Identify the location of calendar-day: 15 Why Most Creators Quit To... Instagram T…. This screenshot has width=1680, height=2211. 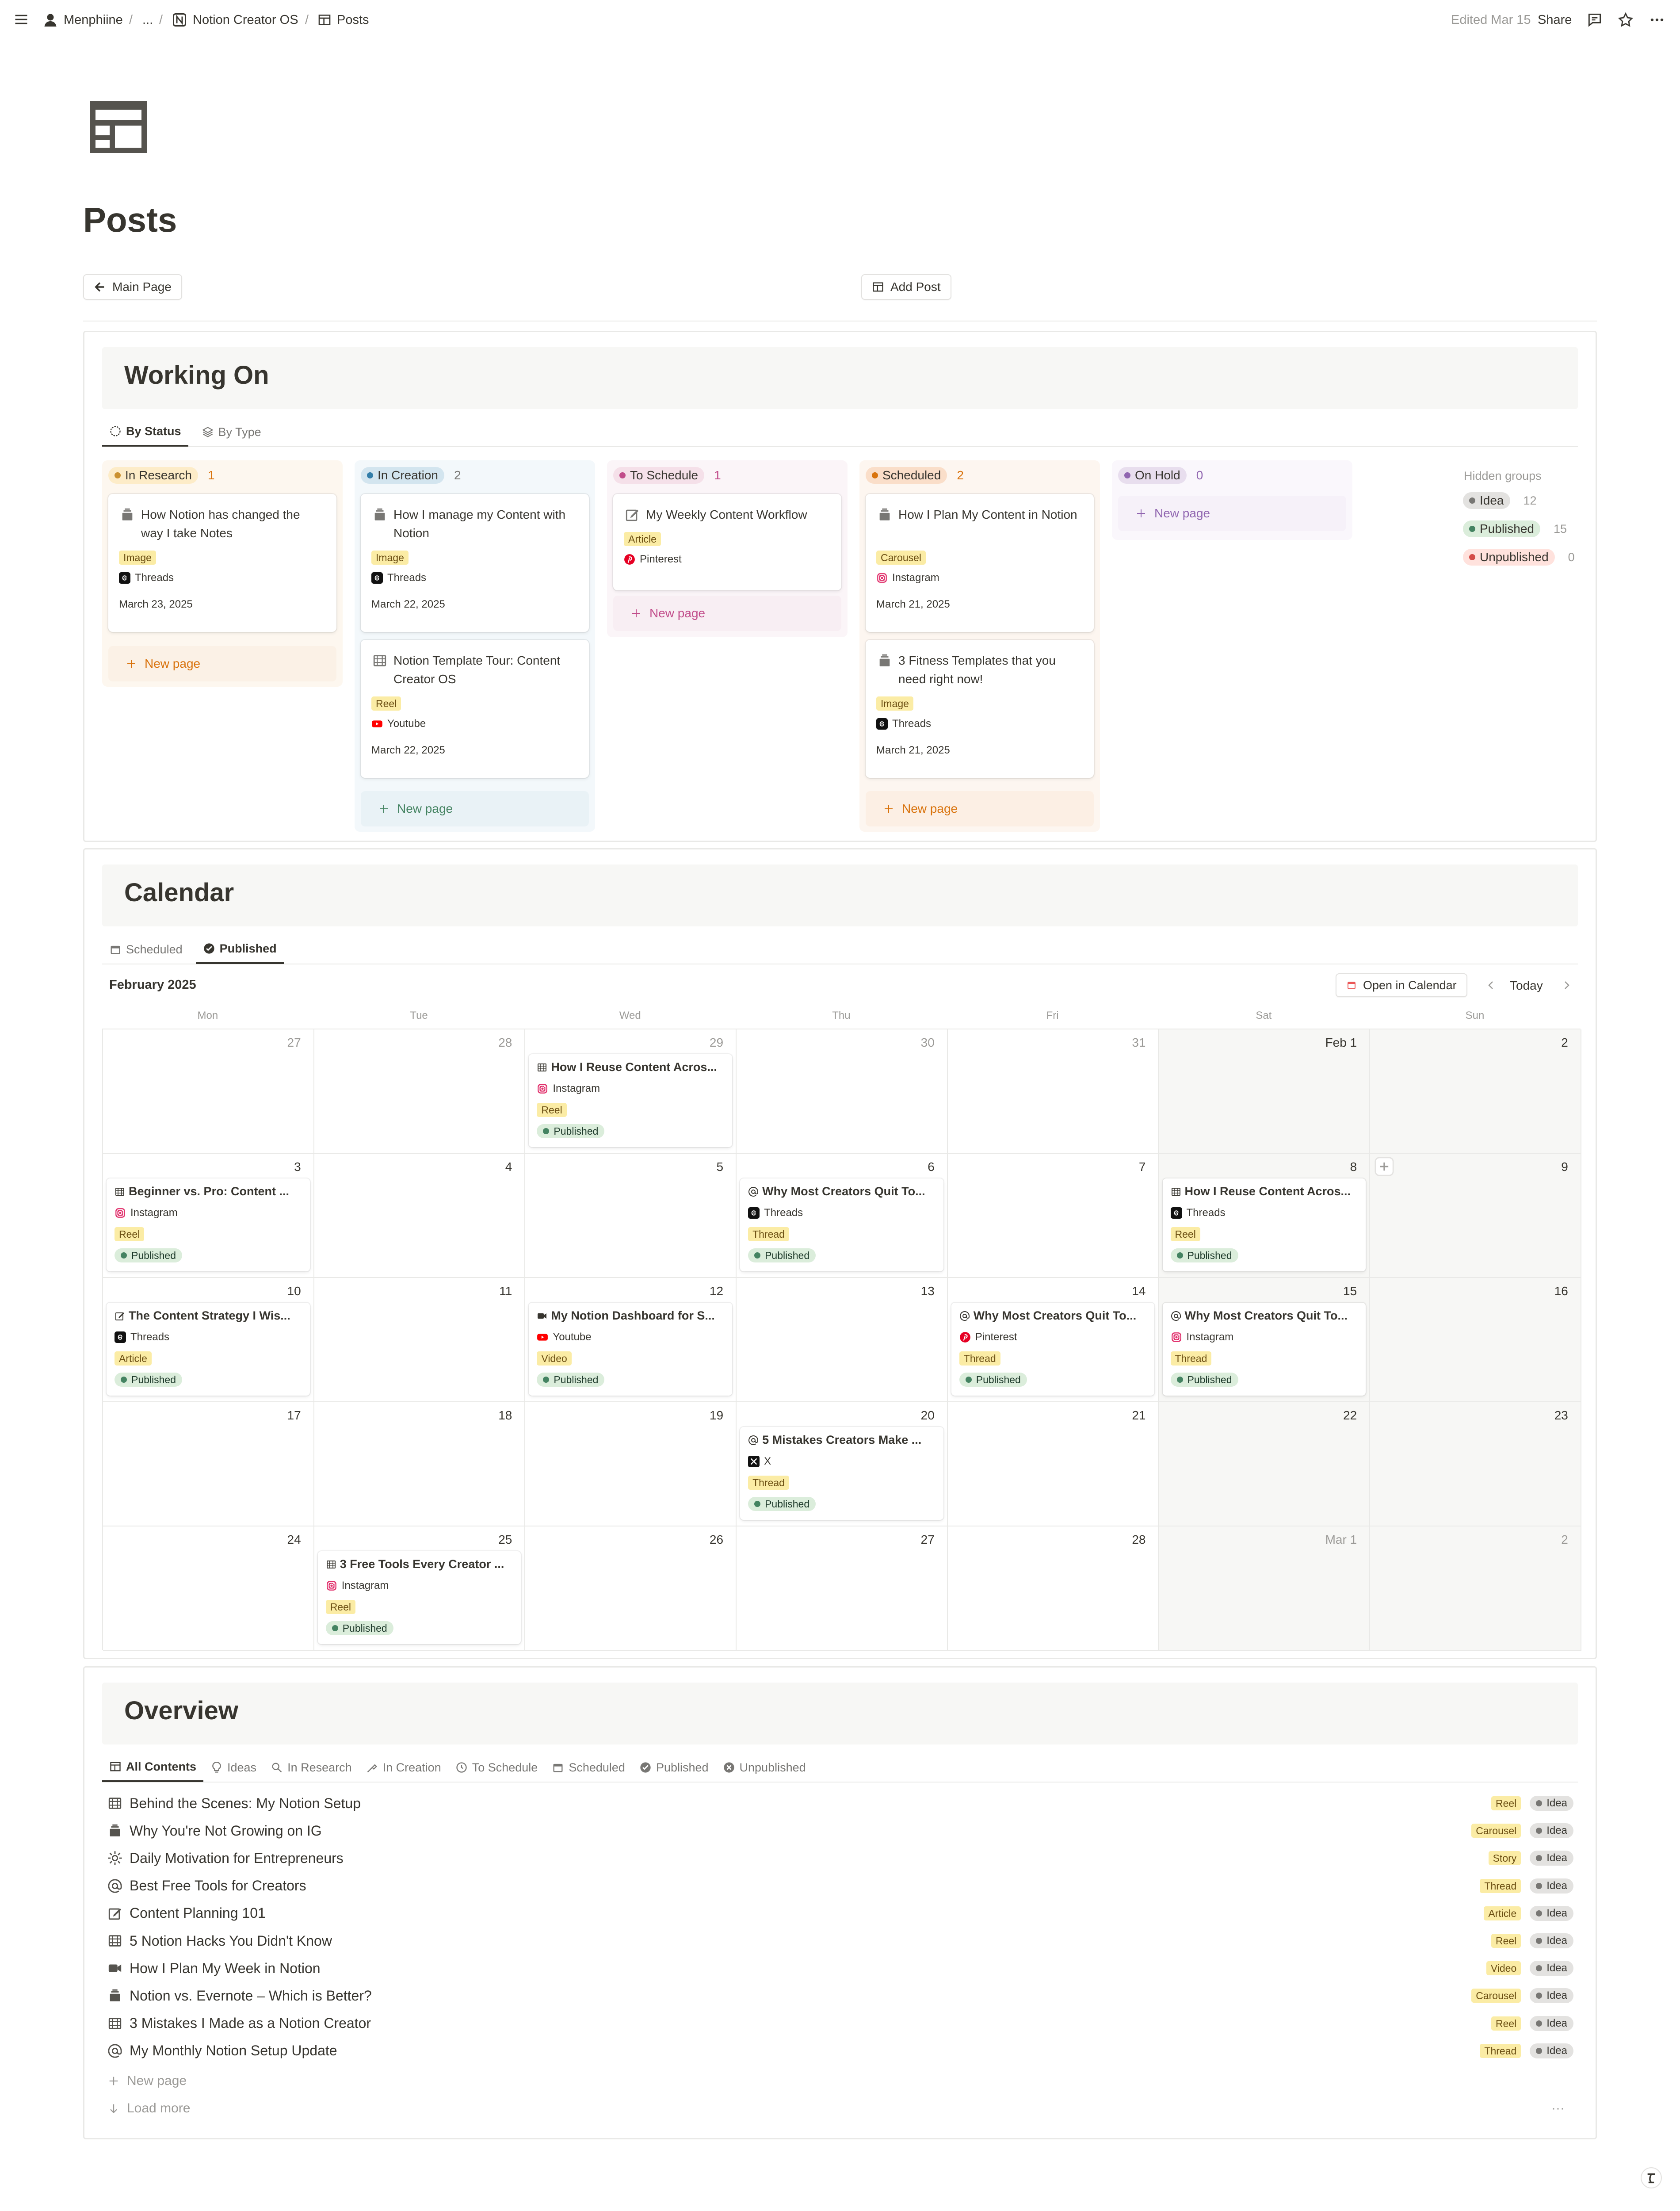
(1265, 1340).